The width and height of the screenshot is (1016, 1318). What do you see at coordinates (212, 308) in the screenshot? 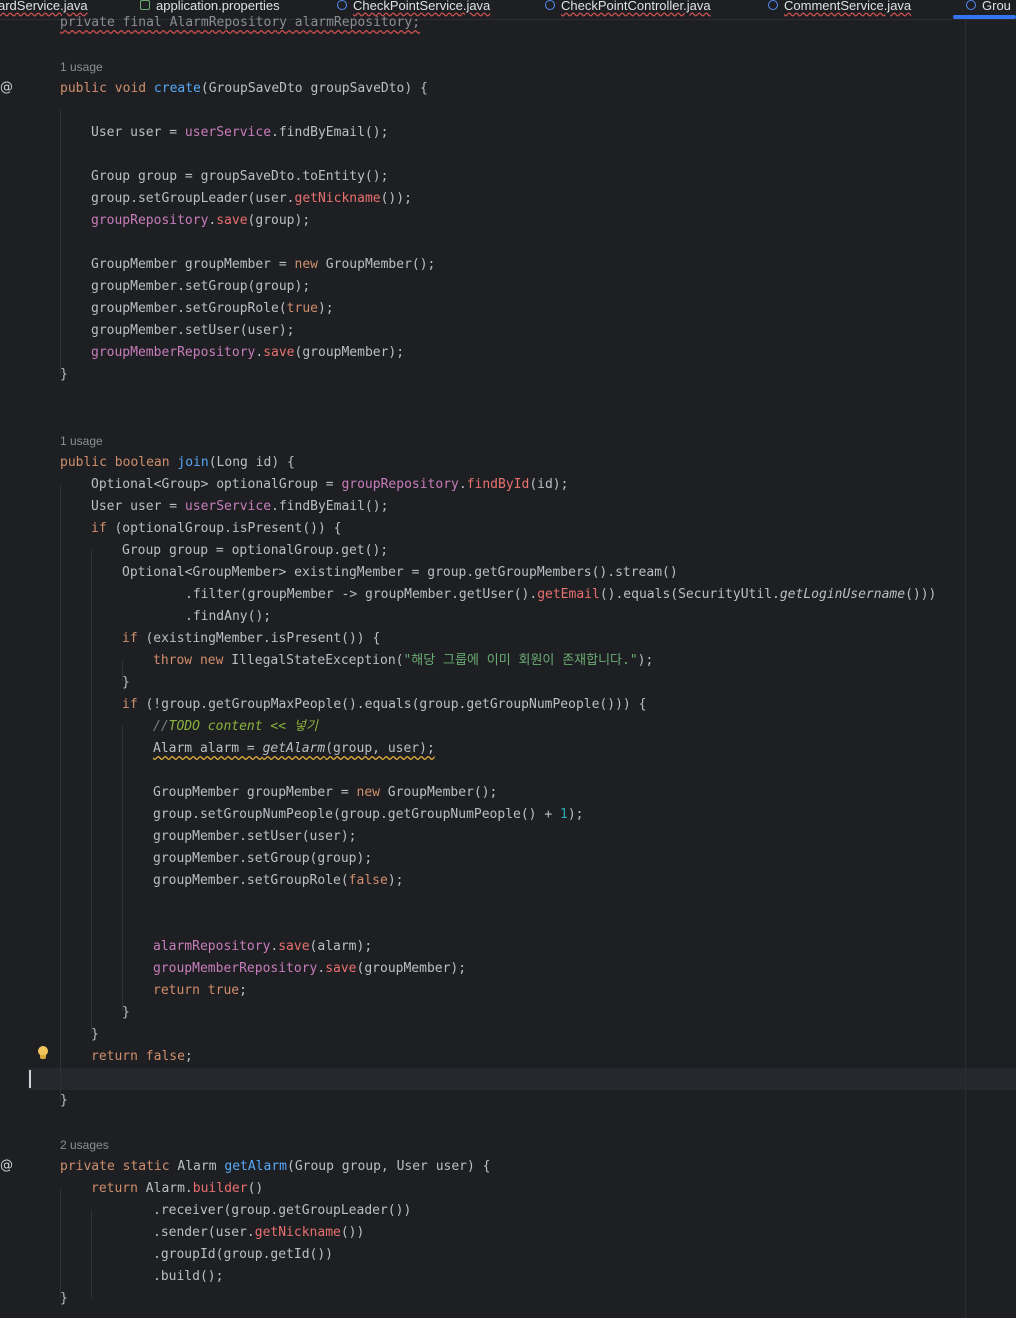
I see `code-line: groupMember.setGroupRole(true);` at bounding box center [212, 308].